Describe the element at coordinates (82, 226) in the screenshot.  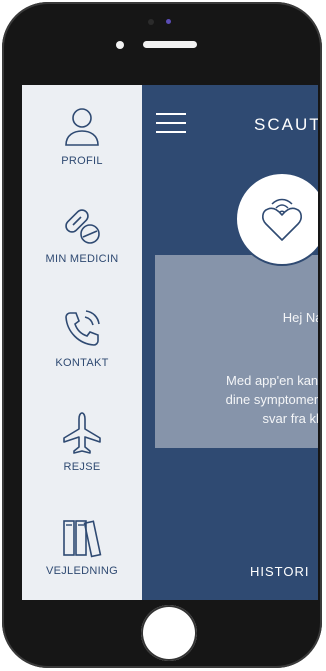
I see `pills-icon` at that location.